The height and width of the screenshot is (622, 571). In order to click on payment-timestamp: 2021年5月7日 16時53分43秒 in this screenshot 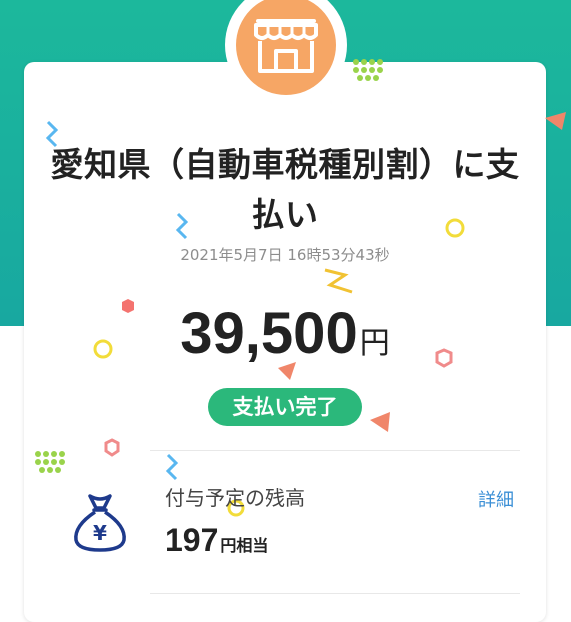, I will do `click(285, 255)`.